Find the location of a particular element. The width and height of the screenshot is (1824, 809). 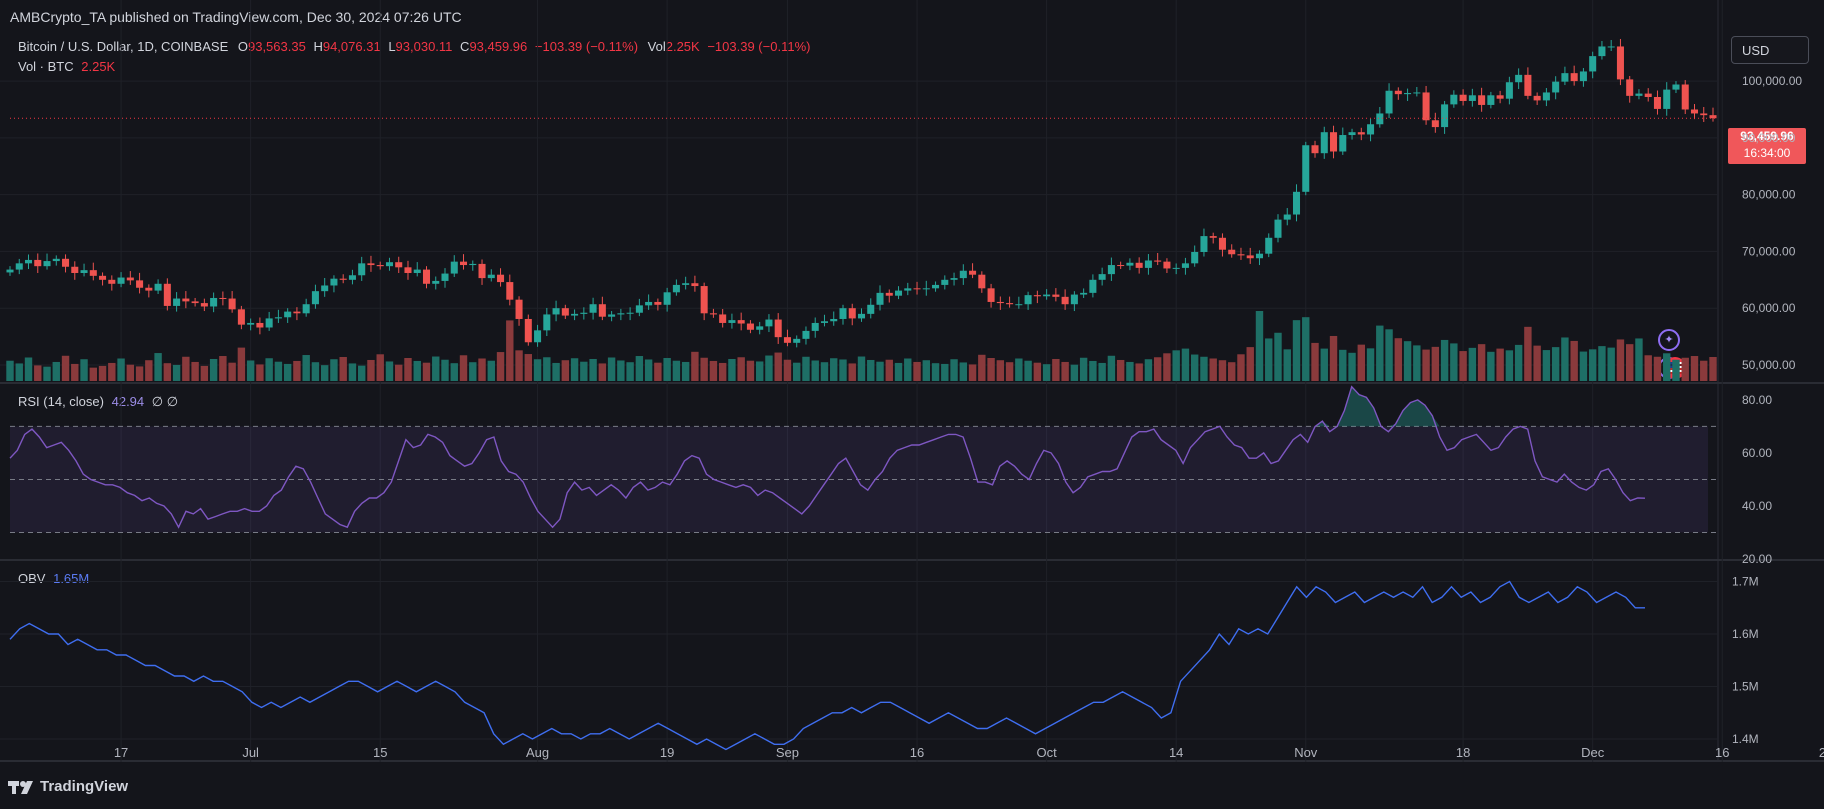

currency-button: USD is located at coordinates (1770, 50).